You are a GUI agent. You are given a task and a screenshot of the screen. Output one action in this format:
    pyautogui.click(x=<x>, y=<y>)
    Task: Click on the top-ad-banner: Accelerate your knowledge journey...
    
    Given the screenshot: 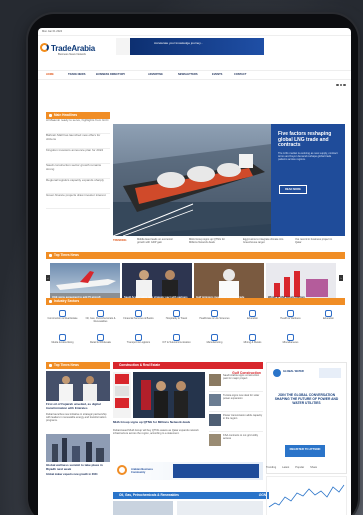 What is the action you would take?
    pyautogui.click(x=190, y=46)
    